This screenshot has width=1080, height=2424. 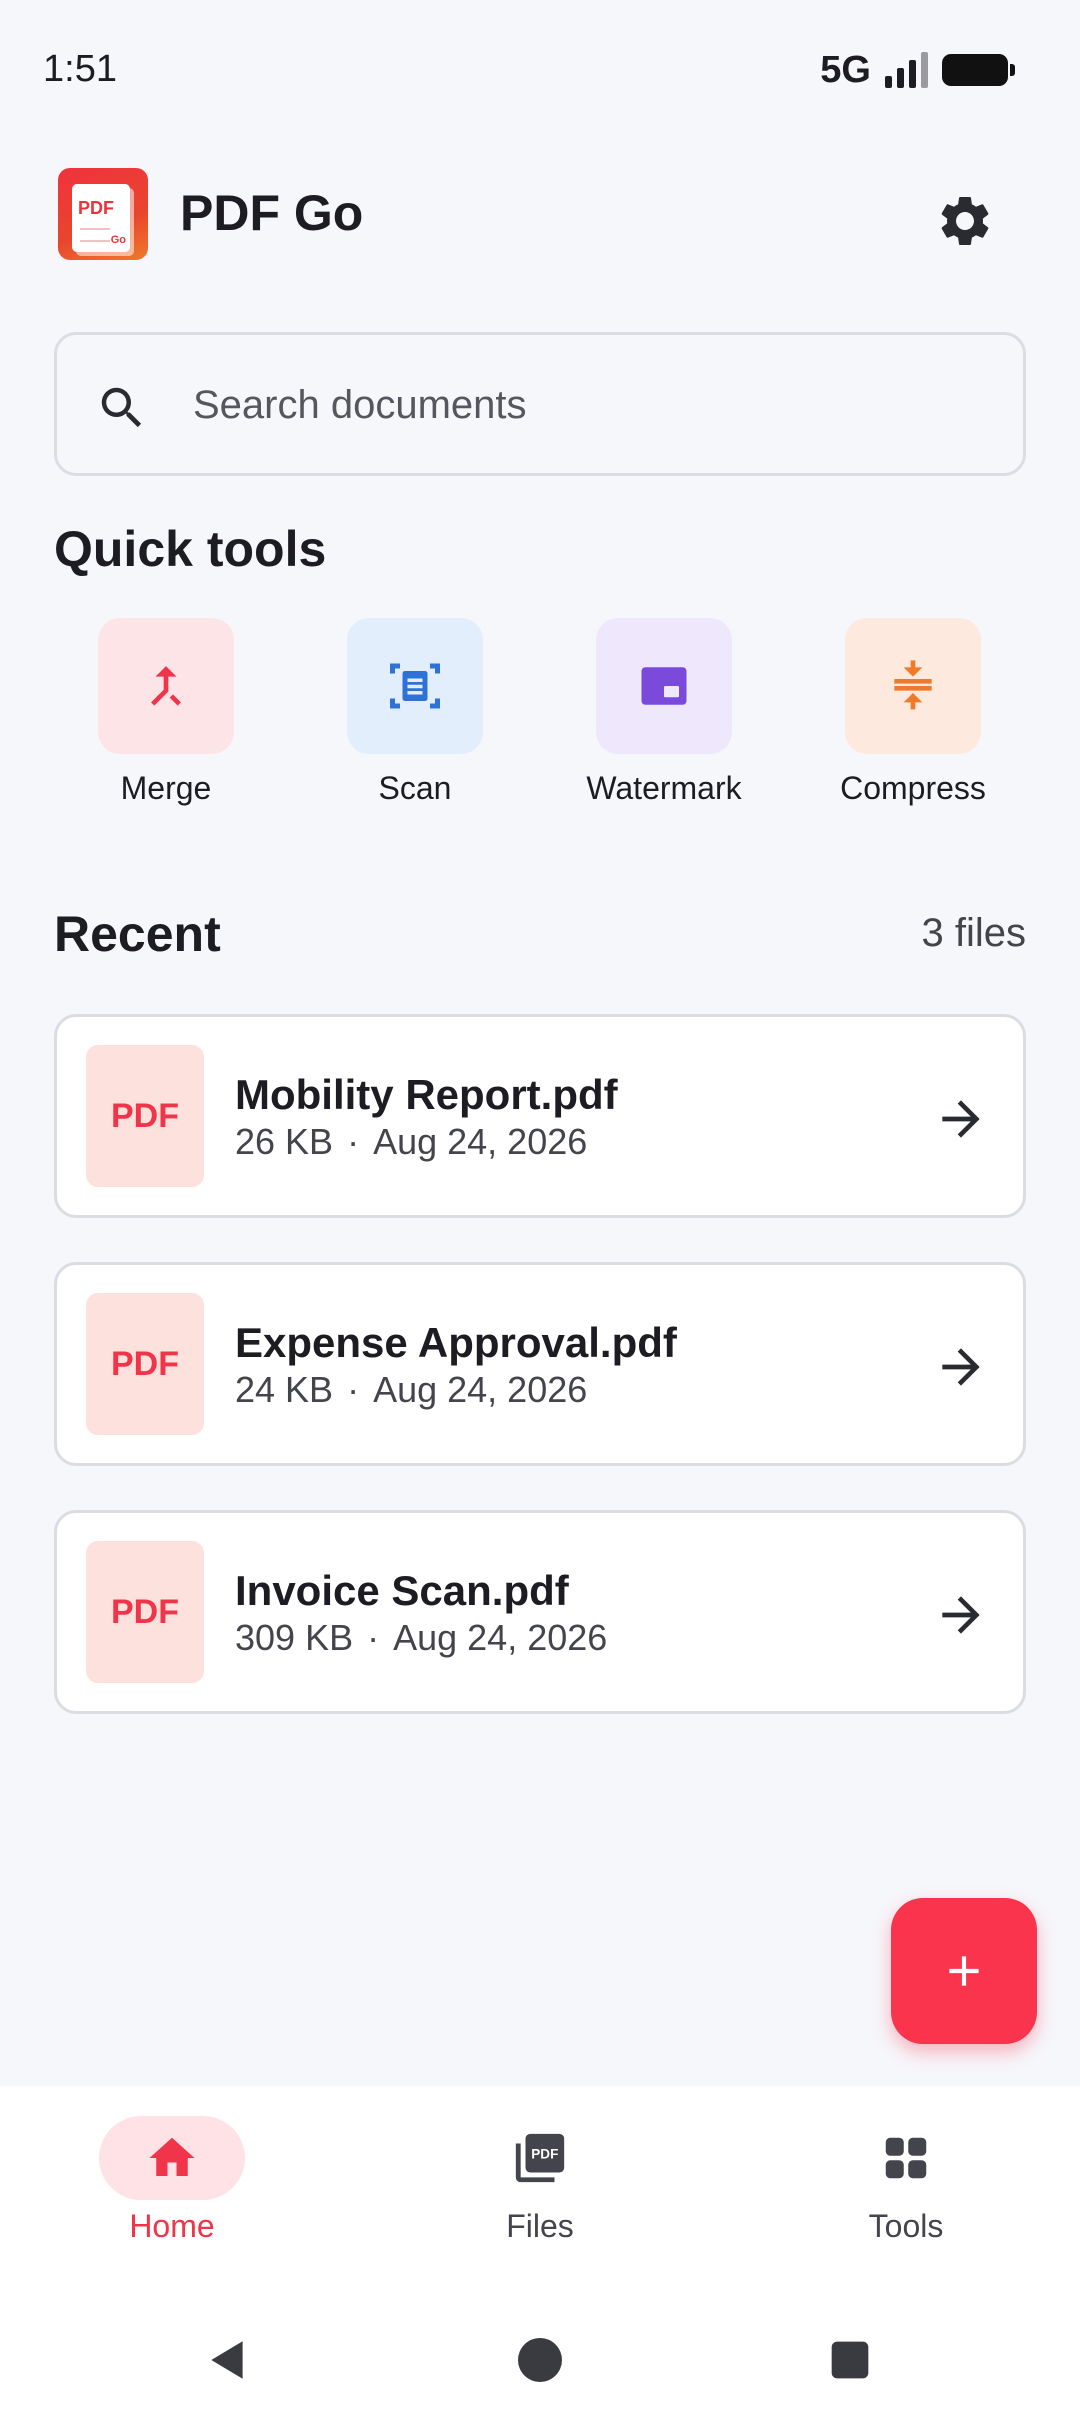 I want to click on logo-badge: Go, so click(x=118, y=240).